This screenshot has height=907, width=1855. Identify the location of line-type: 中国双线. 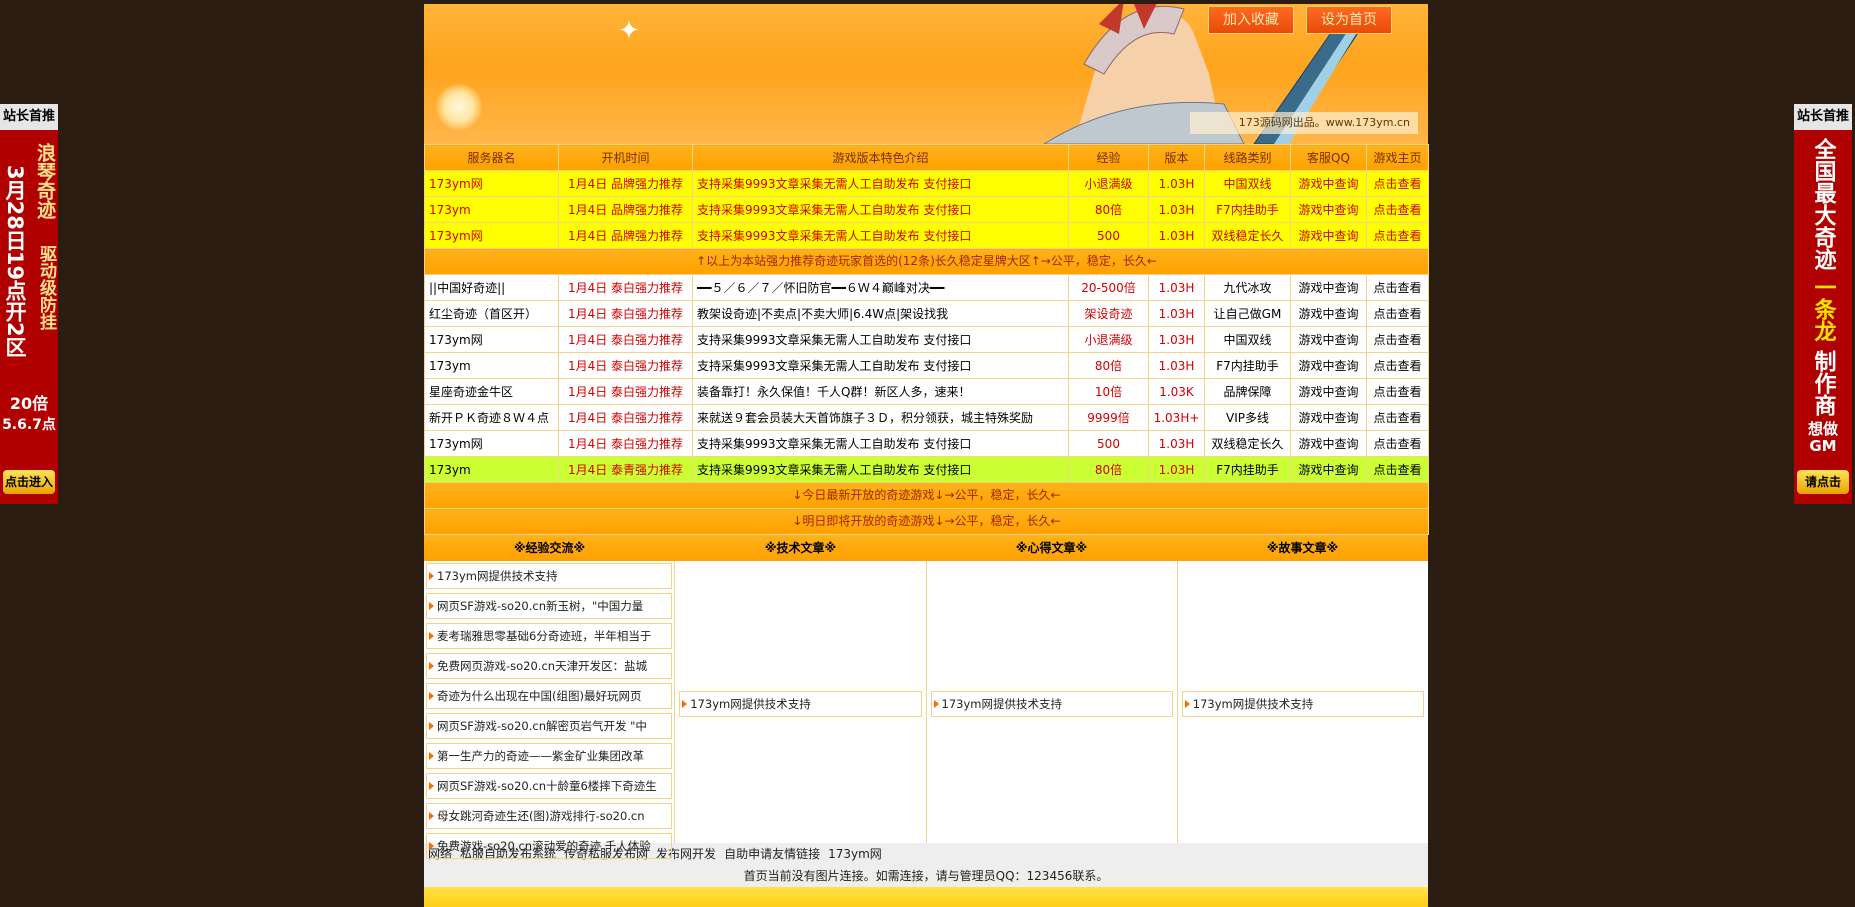
(1247, 183).